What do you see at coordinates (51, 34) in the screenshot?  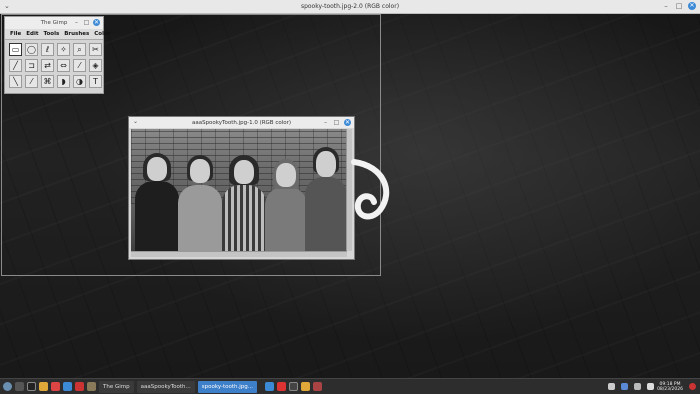 I see `menu-tools: Tools` at bounding box center [51, 34].